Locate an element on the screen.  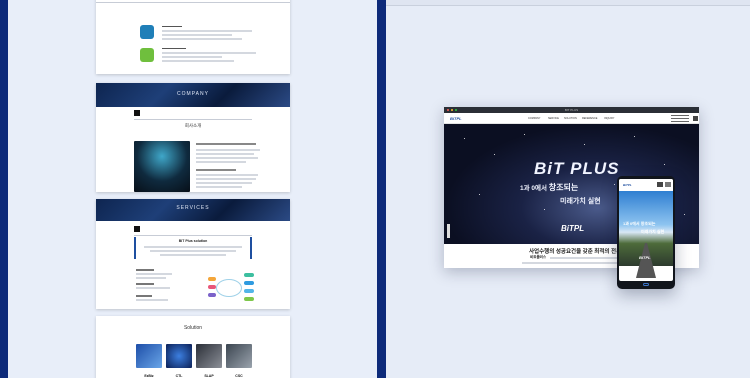
site-logo: BiTPL is located at coordinates (456, 118).